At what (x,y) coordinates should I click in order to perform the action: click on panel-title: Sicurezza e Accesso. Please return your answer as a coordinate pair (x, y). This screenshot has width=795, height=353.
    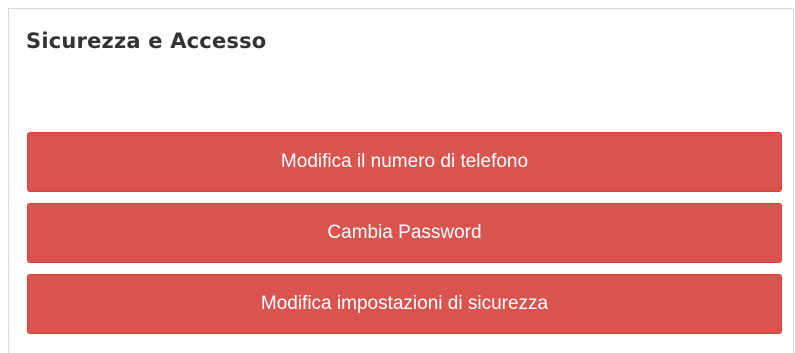
    Looking at the image, I should click on (146, 41).